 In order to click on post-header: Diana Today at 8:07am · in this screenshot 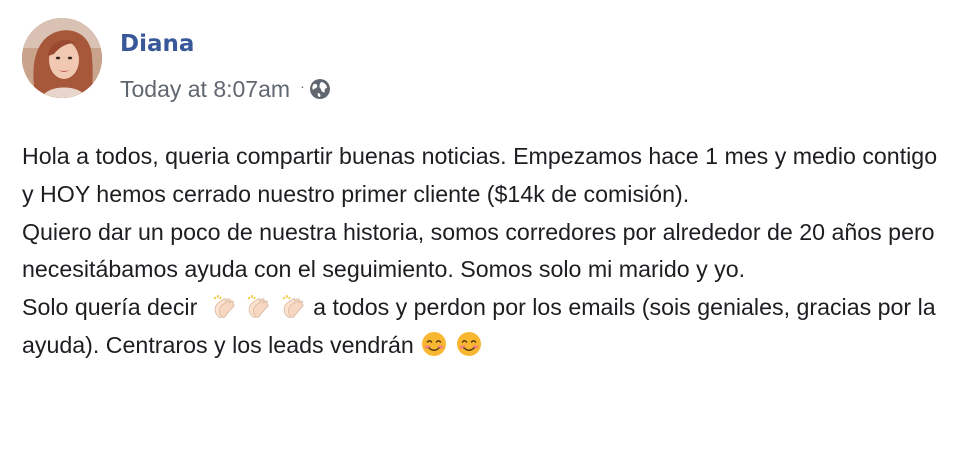, I will do `click(176, 60)`.